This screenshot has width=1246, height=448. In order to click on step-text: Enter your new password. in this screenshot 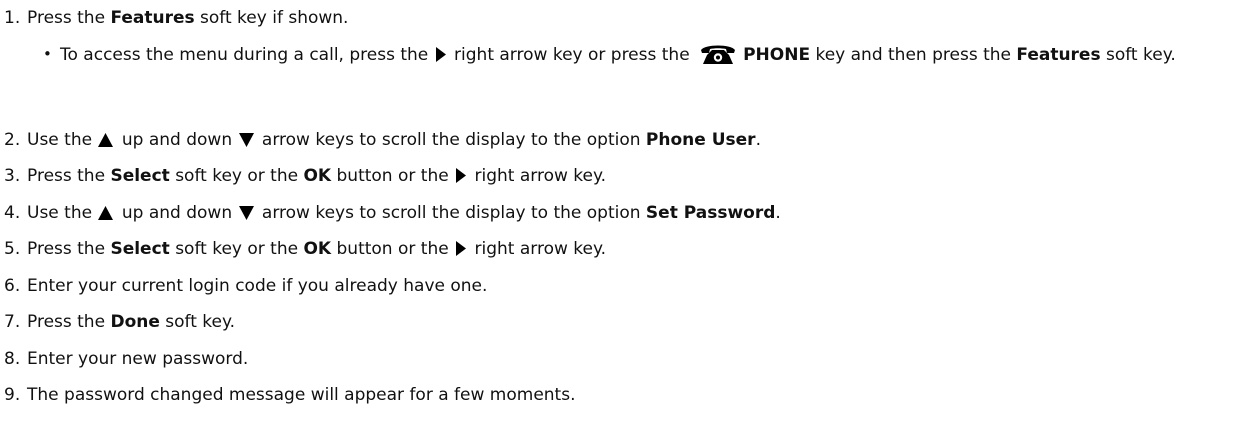, I will do `click(138, 359)`.